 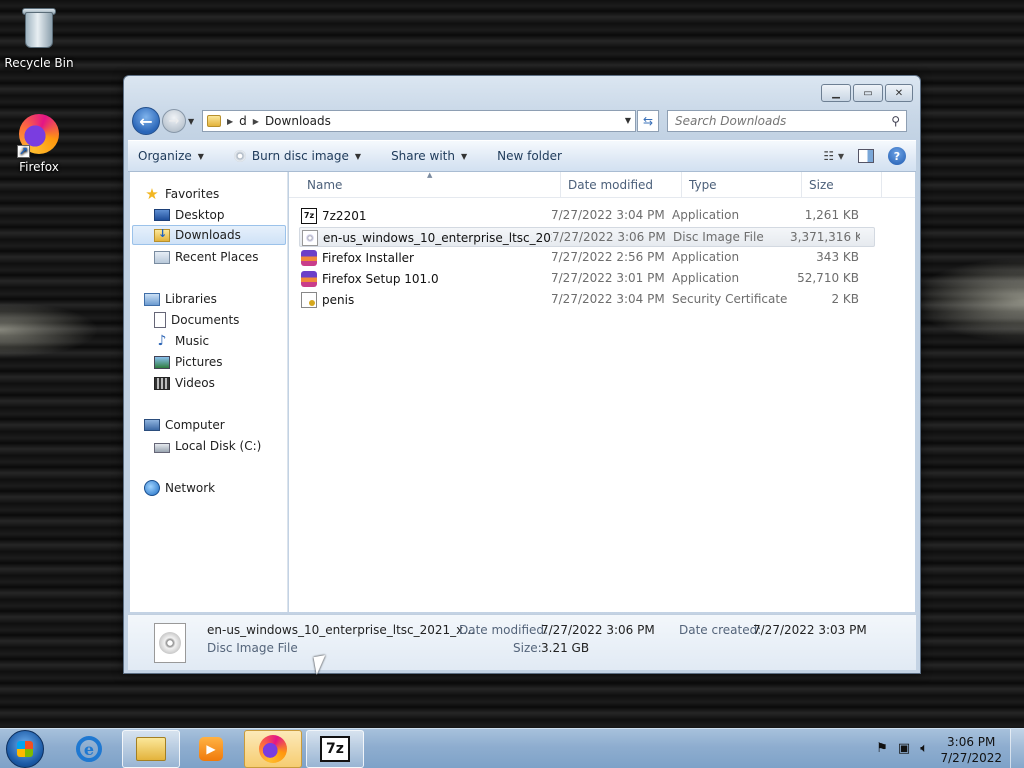 What do you see at coordinates (184, 425) in the screenshot?
I see `nav-computer: Computer` at bounding box center [184, 425].